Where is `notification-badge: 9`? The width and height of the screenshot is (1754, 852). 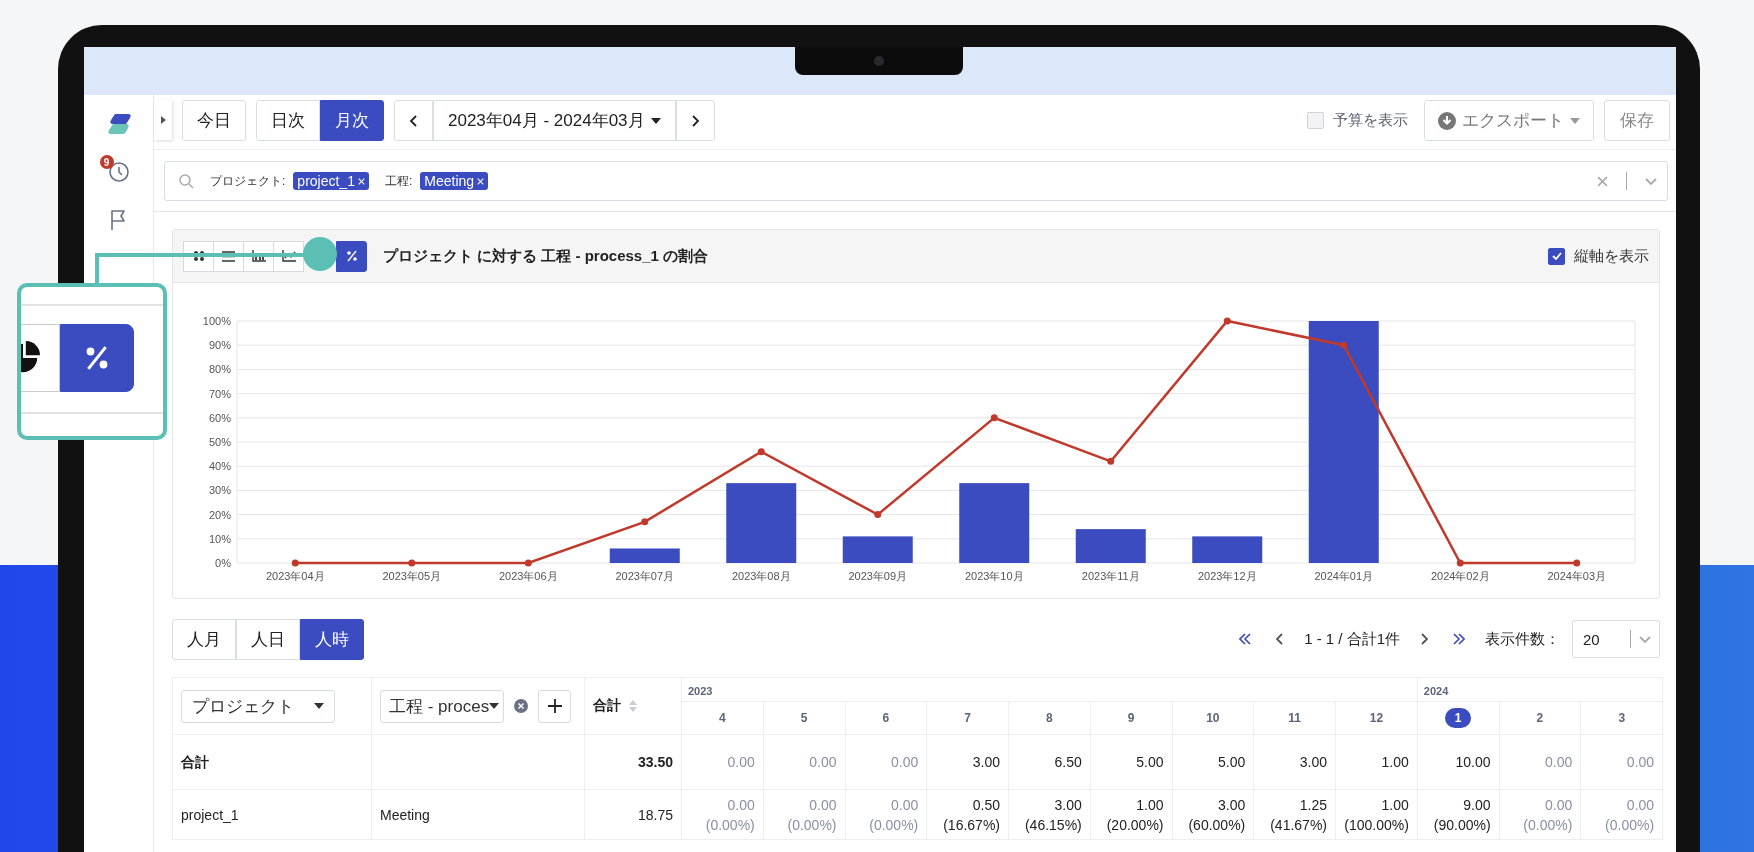 notification-badge: 9 is located at coordinates (106, 162).